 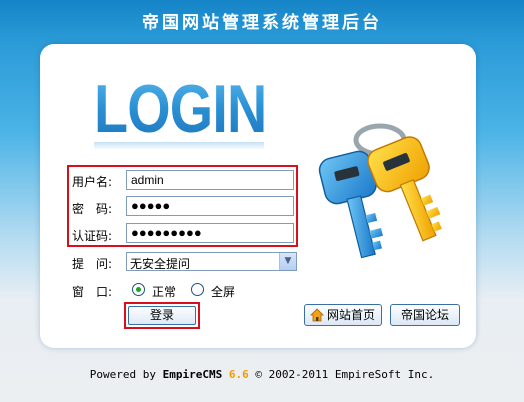 What do you see at coordinates (160, 264) in the screenshot?
I see `security-question-value: 无安全提问` at bounding box center [160, 264].